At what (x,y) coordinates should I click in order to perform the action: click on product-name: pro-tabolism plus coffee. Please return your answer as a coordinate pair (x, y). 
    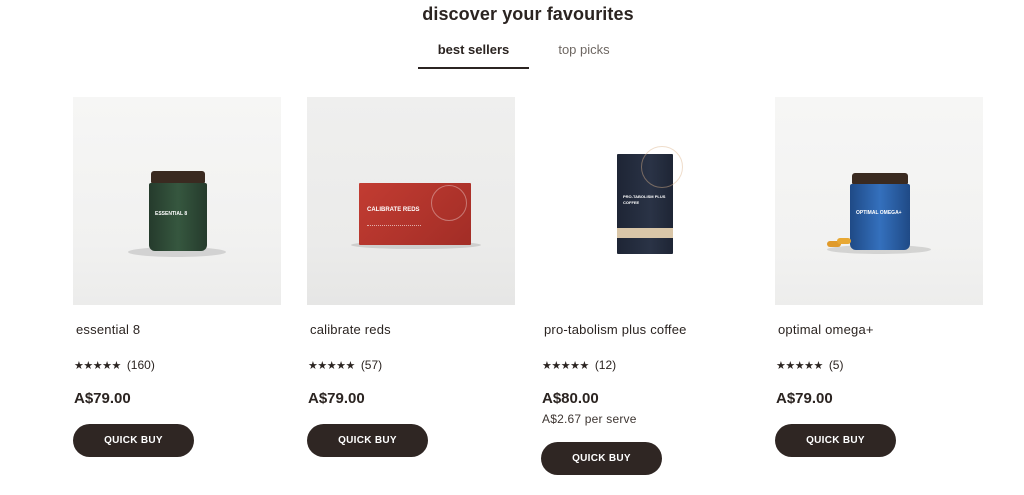
    Looking at the image, I should click on (615, 329).